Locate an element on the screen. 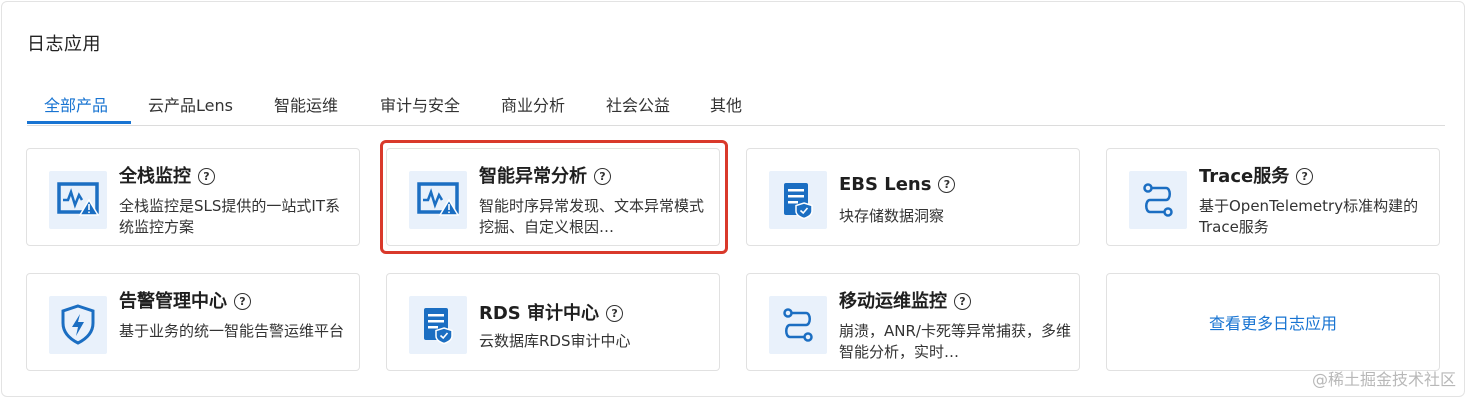 The width and height of the screenshot is (1468, 401). app-card-trace-service: Trace服务? 基于OpenTelemetry标准构建的Trace服务 is located at coordinates (1273, 197).